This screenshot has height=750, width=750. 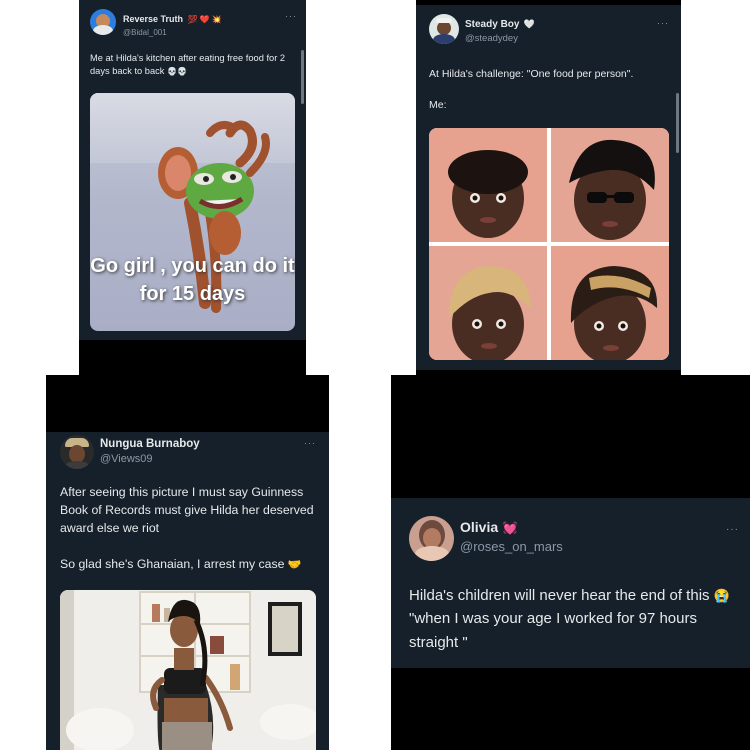 I want to click on woman-photo, so click(x=188, y=670).